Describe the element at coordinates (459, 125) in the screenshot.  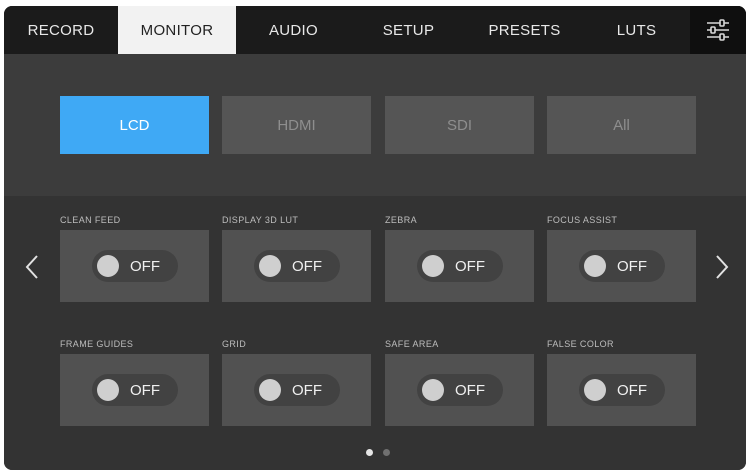
I see `output-sdi-button: SDI` at that location.